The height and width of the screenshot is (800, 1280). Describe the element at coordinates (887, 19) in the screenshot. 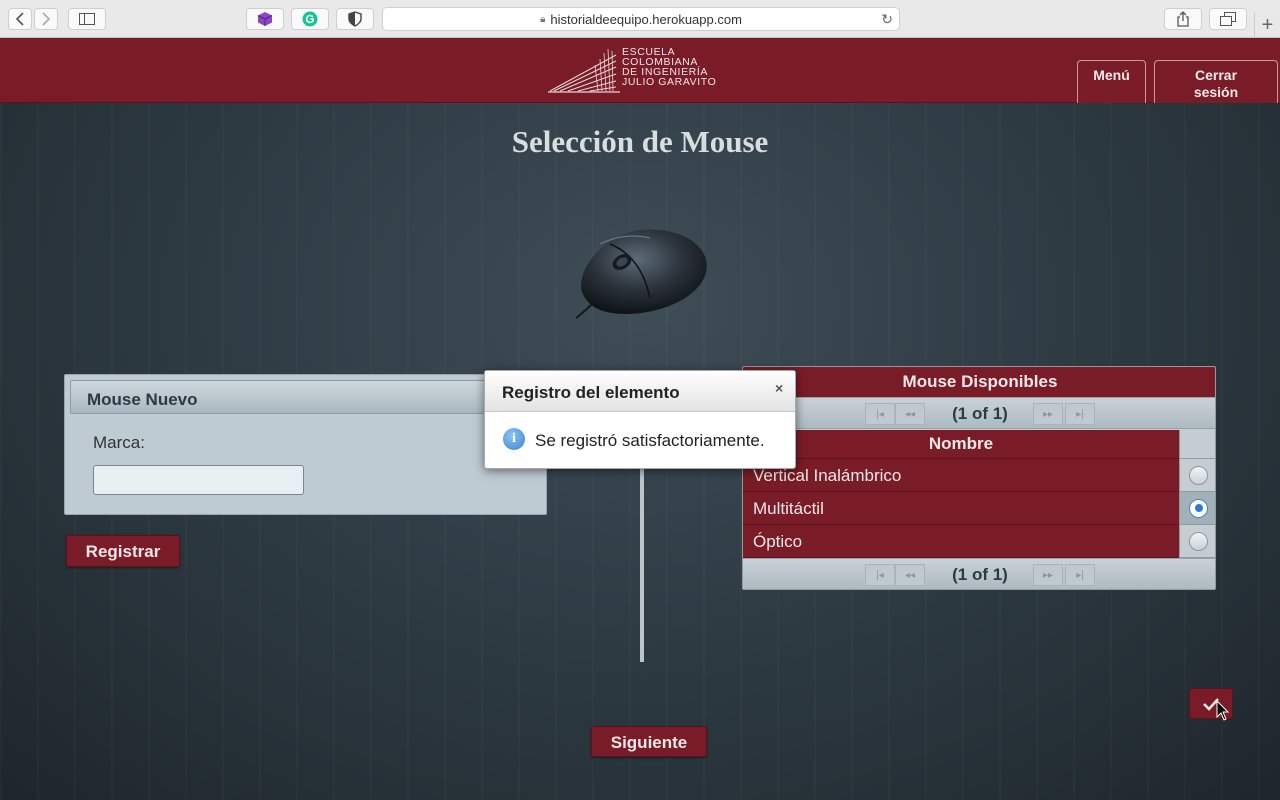

I see `reload-icon: ↻` at that location.